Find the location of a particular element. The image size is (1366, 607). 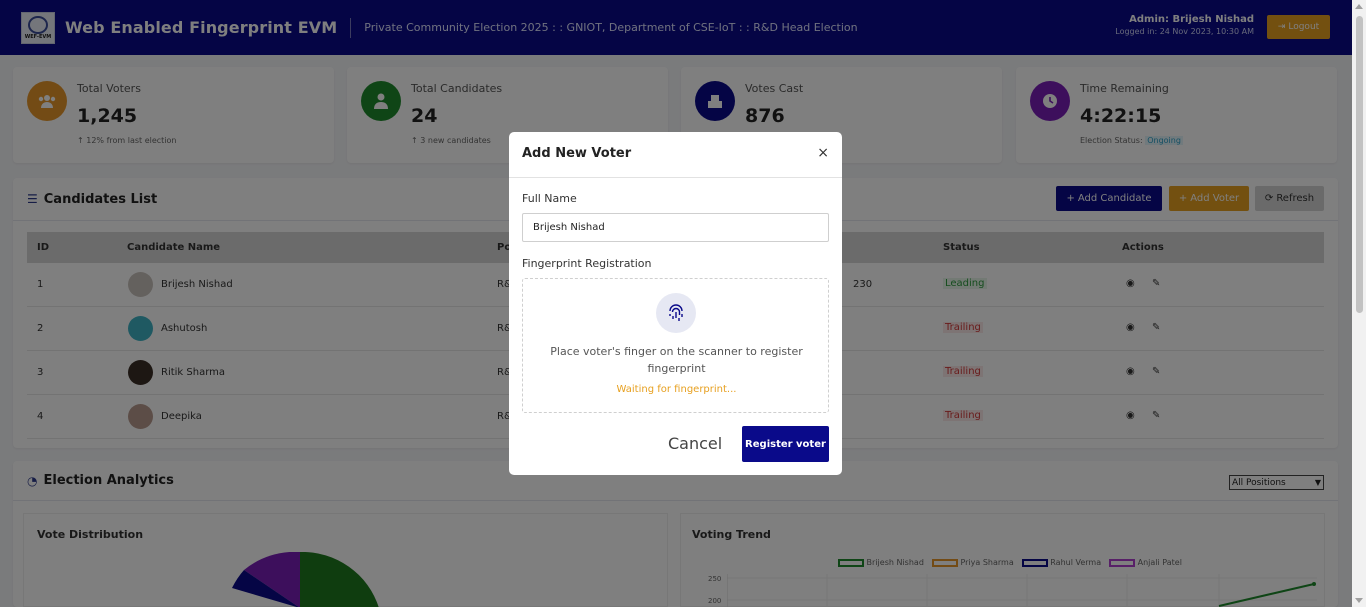

modal-header: Add New Voter × is located at coordinates (675, 155).